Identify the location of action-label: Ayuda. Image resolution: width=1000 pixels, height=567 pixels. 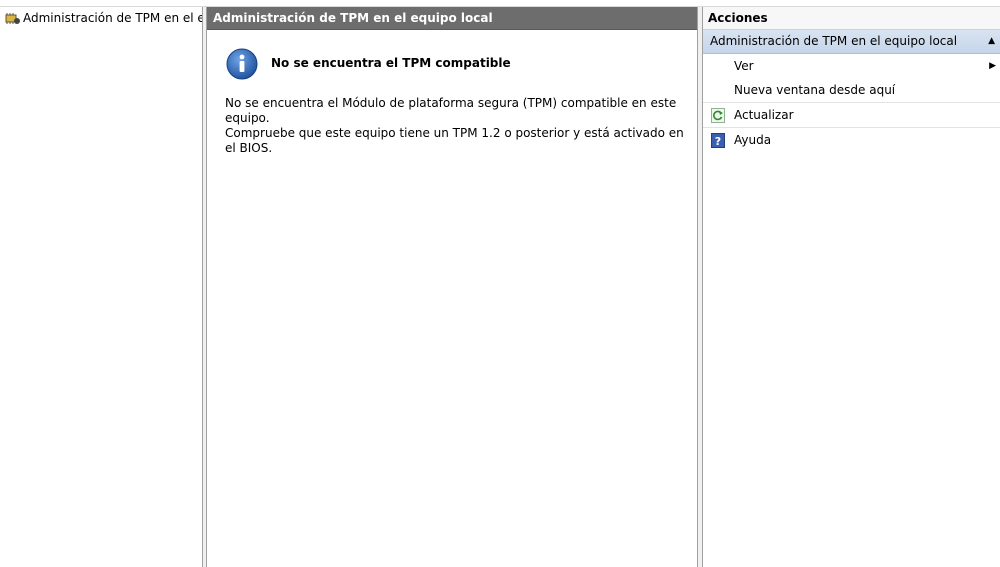
(753, 140).